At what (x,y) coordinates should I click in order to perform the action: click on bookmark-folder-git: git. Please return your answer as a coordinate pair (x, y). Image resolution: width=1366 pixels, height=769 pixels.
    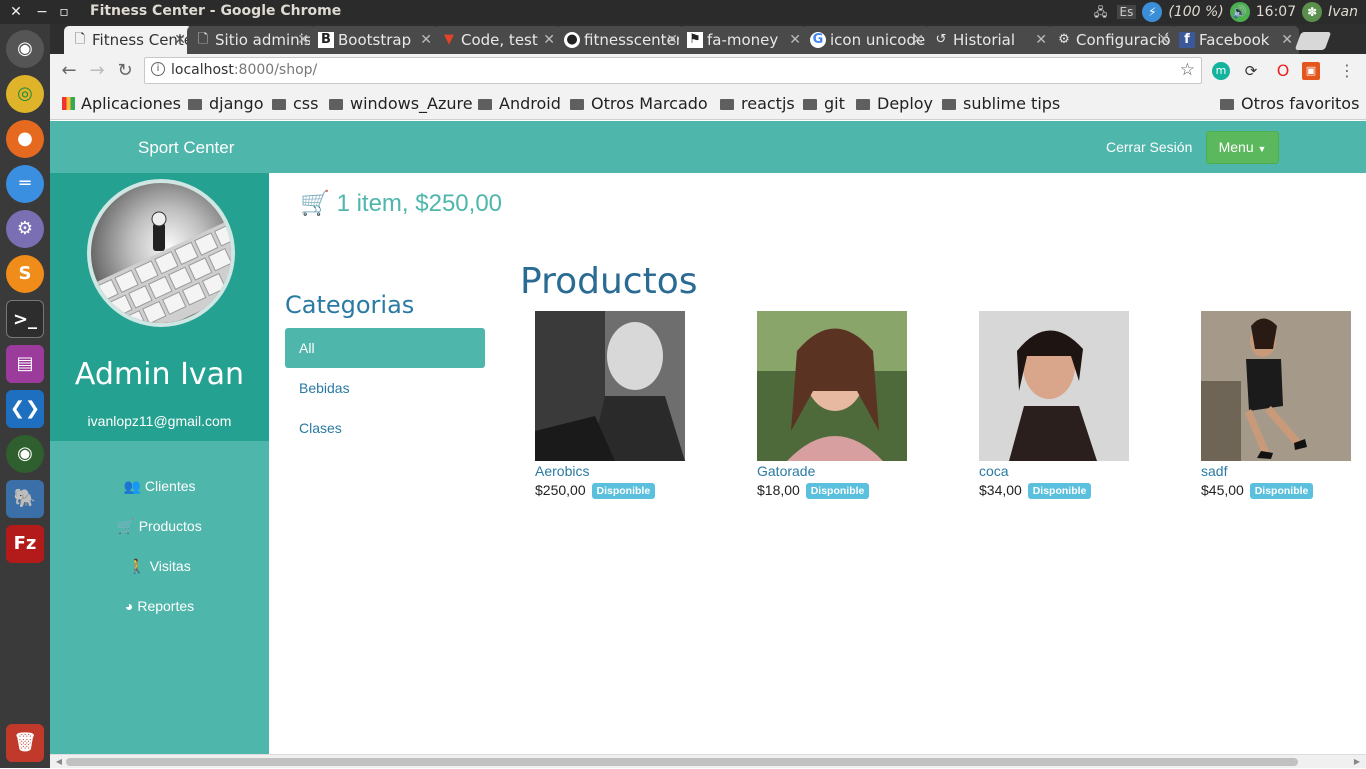
    Looking at the image, I should click on (824, 103).